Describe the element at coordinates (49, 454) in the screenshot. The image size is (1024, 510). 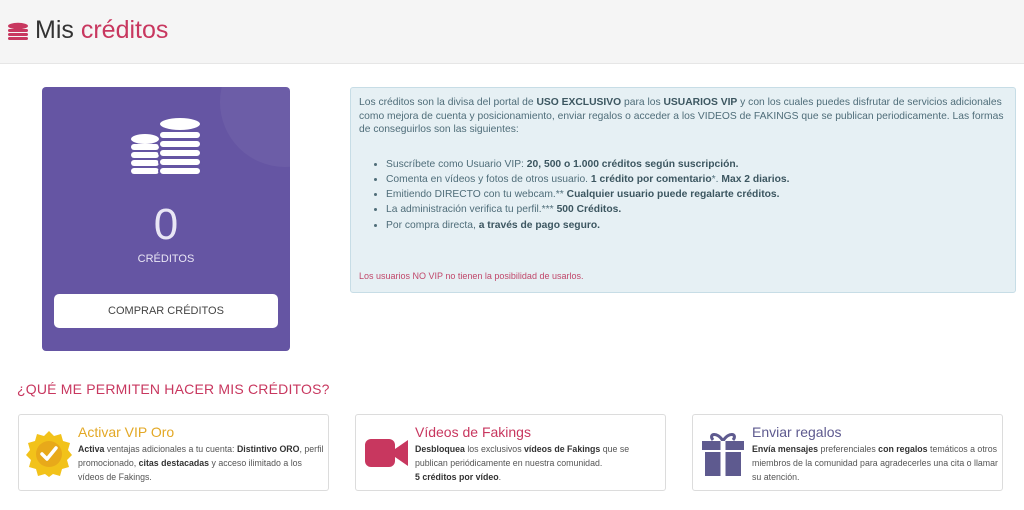
I see `gold-badge-icon` at that location.